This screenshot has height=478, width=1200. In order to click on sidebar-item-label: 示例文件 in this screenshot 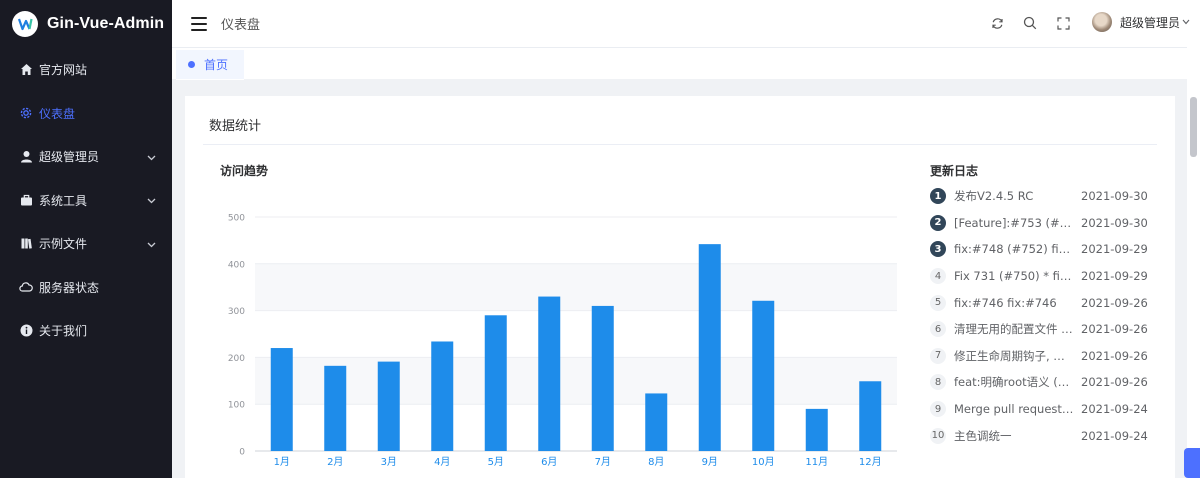, I will do `click(63, 244)`.